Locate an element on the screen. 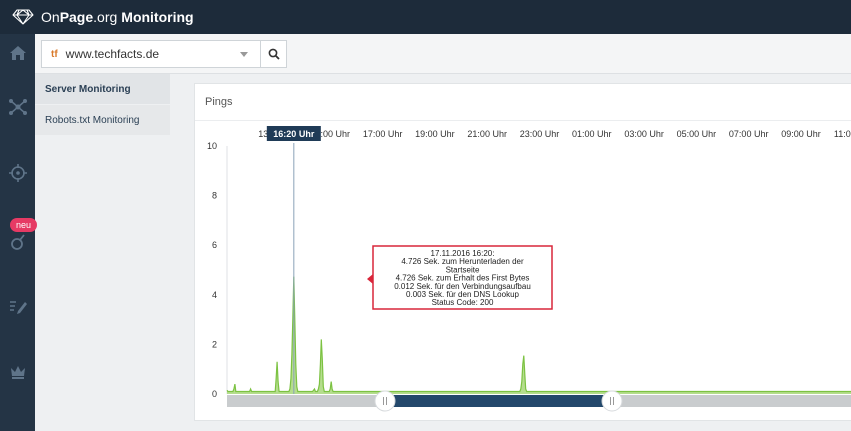 This screenshot has width=851, height=431. brand-suffix: .org is located at coordinates (105, 17).